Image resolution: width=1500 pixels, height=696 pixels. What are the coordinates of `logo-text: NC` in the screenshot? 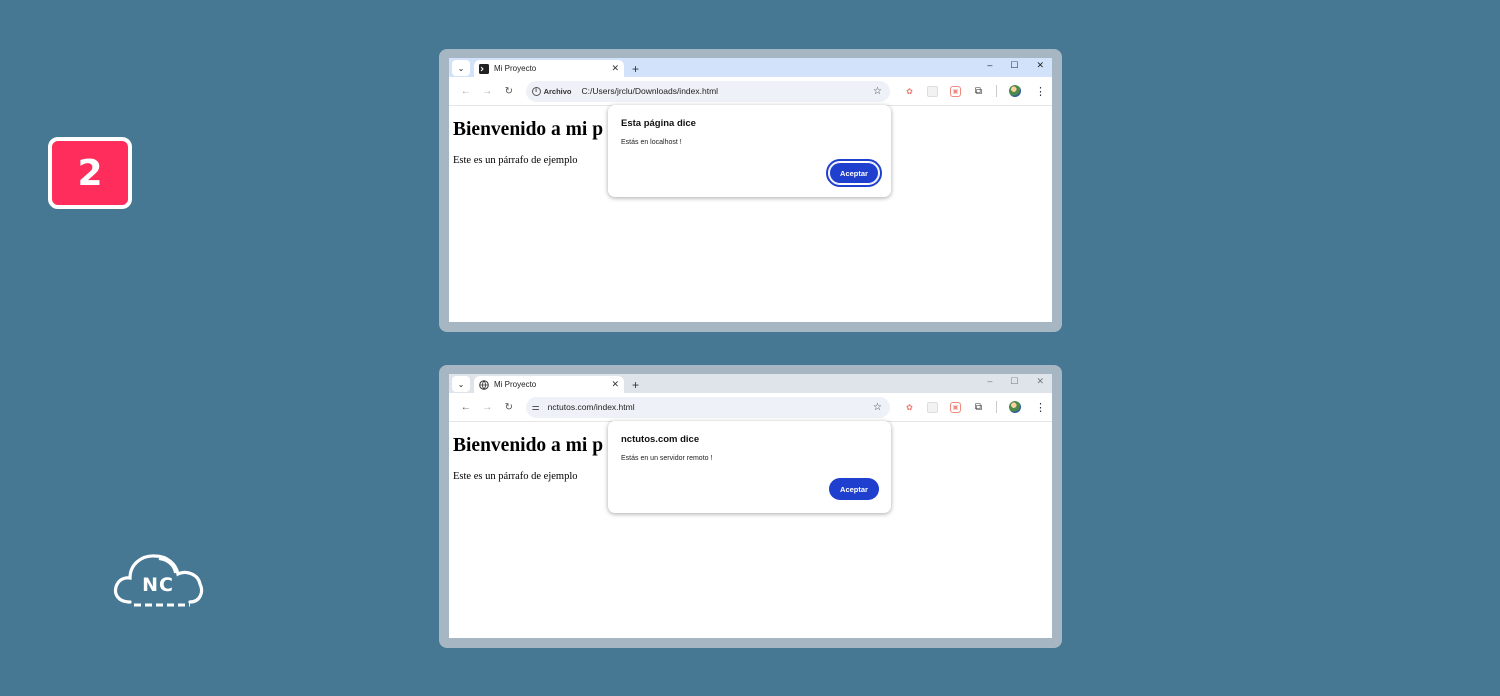 It's located at (158, 585).